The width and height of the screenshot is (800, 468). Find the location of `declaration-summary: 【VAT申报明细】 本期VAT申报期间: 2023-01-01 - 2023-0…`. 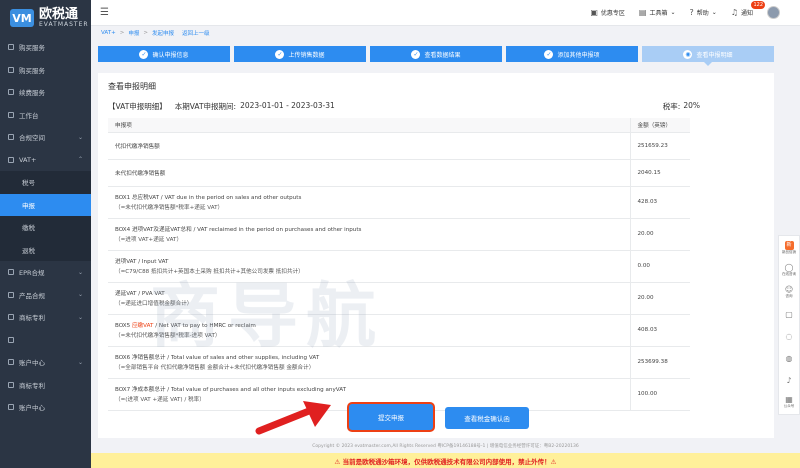

declaration-summary: 【VAT申报明细】 本期VAT申报期间: 2023-01-01 - 2023-0… is located at coordinates (404, 106).